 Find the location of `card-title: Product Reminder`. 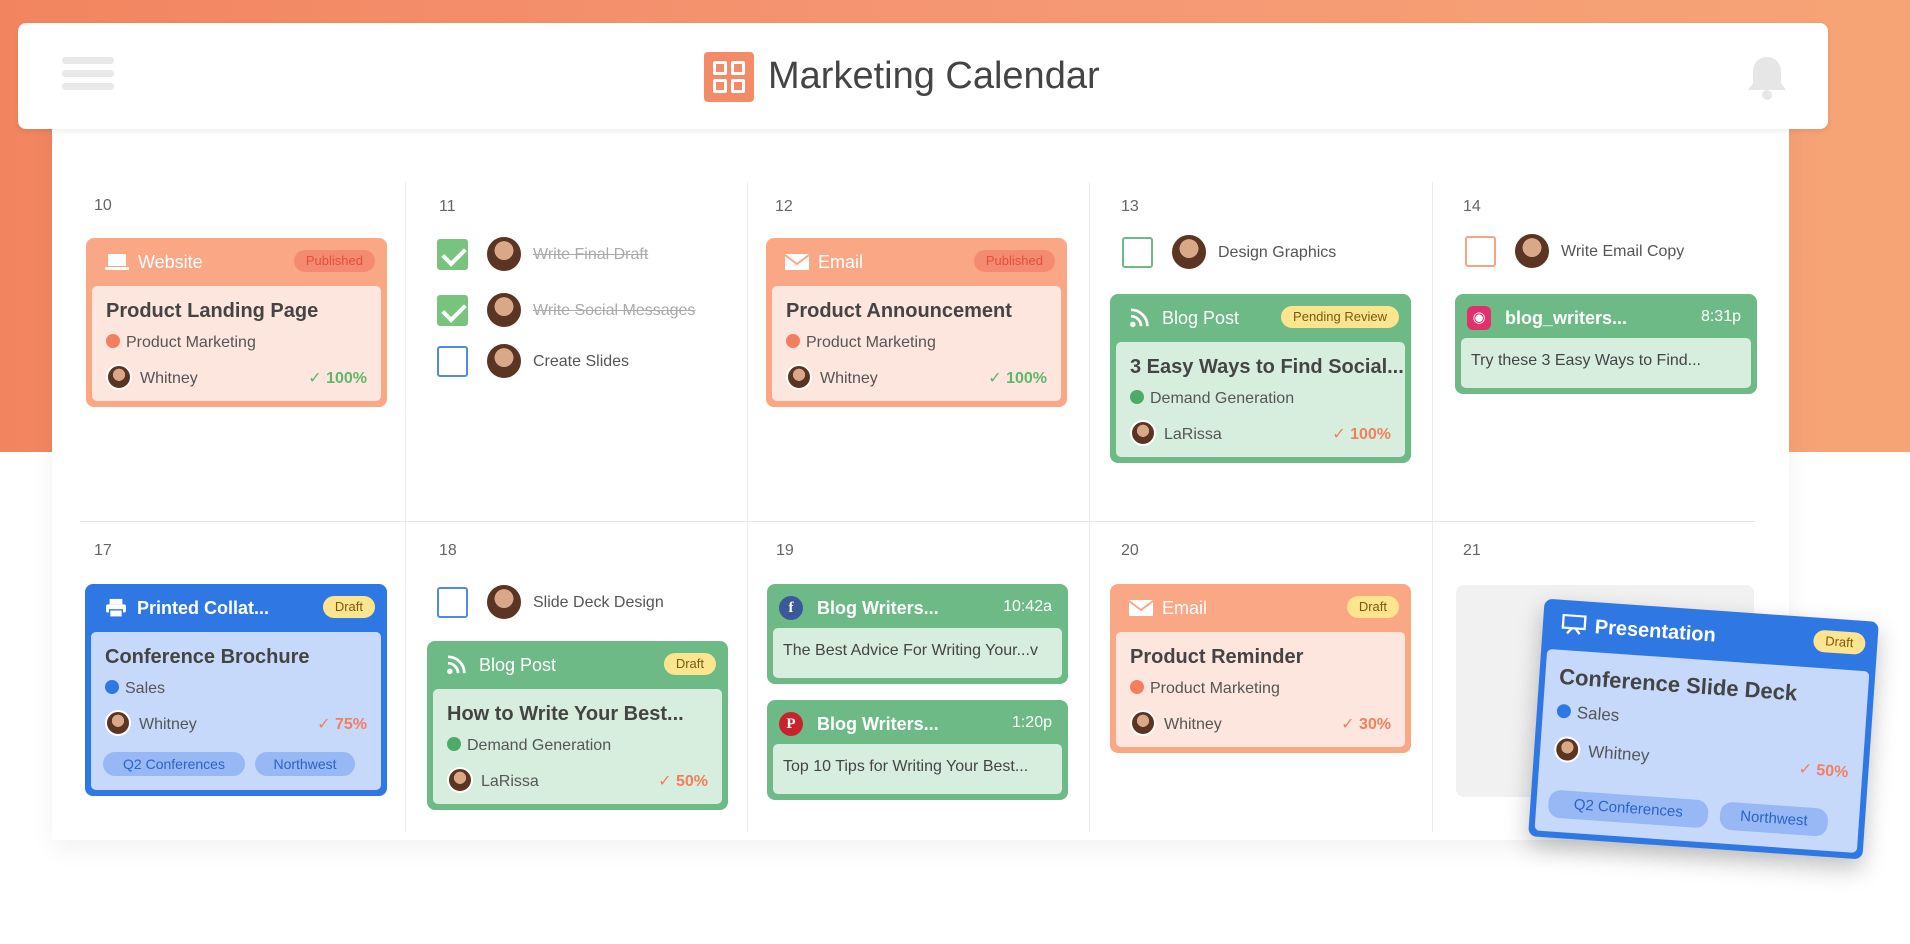

card-title: Product Reminder is located at coordinates (1217, 657).